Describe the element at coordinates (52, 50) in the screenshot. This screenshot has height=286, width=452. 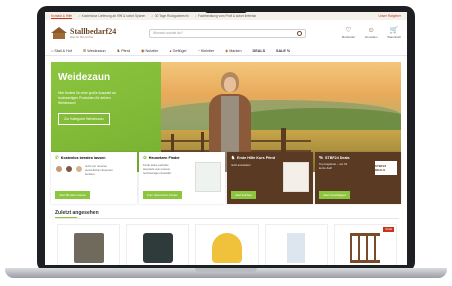
I see `barn-icon: ⌂` at that location.